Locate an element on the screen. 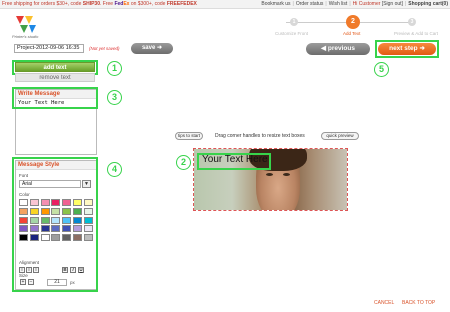 This screenshot has width=450, height=312. promo-code-ship: SHIP30 is located at coordinates (91, 4).